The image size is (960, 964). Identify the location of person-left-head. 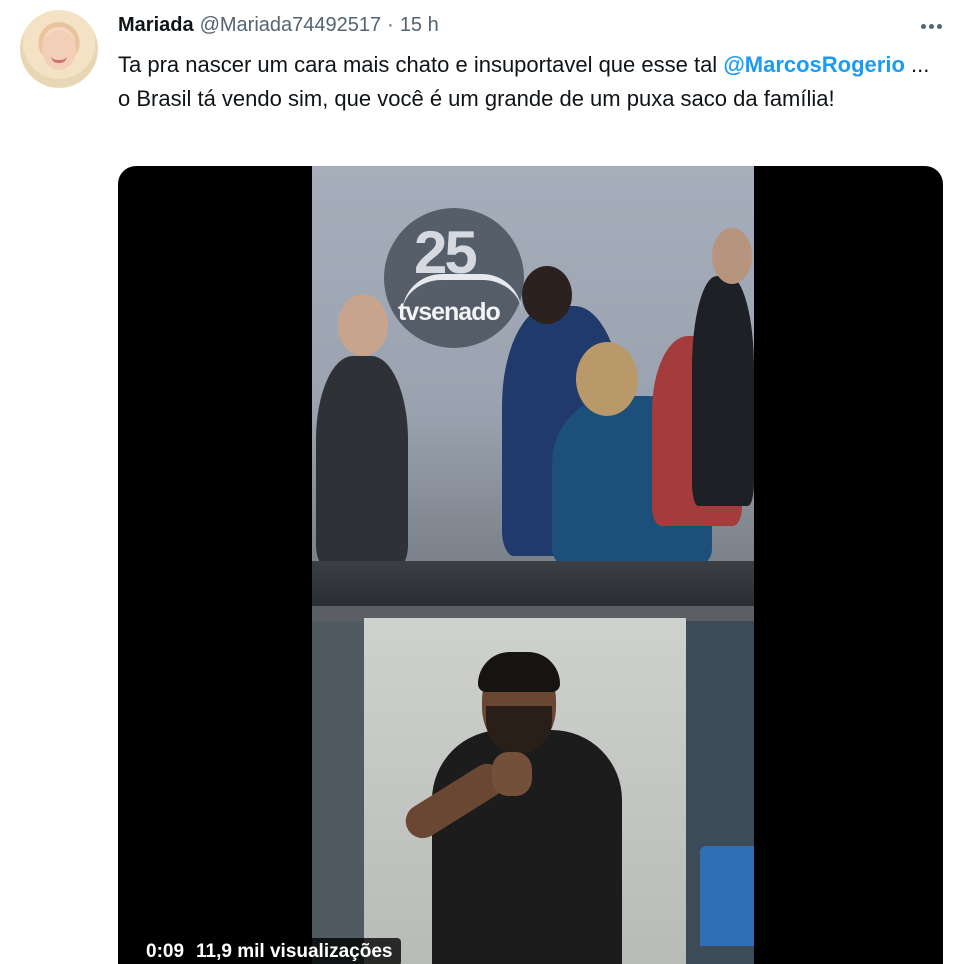
(363, 325).